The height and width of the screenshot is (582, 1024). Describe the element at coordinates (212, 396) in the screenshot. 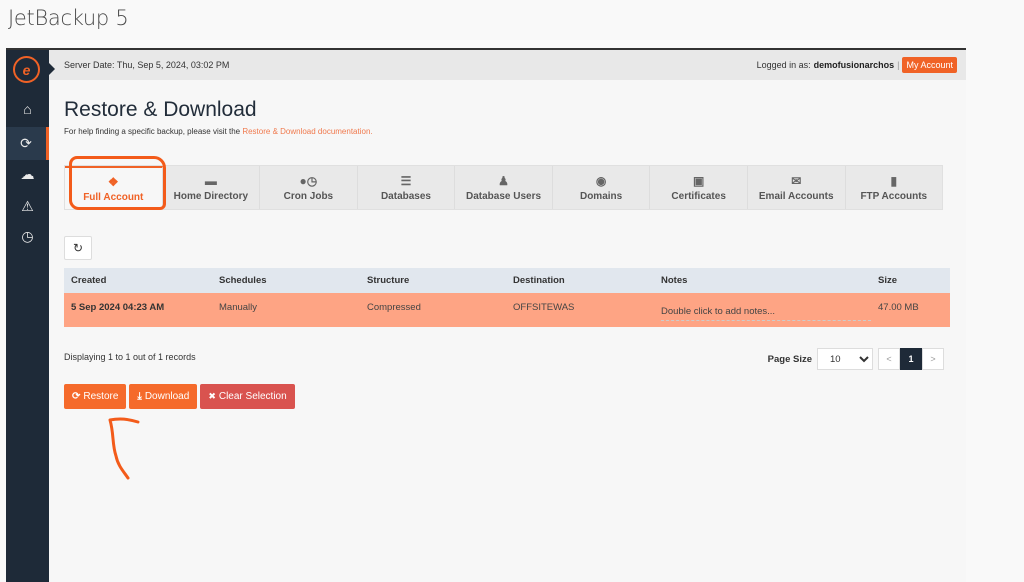

I see `close-icon: ✖` at that location.